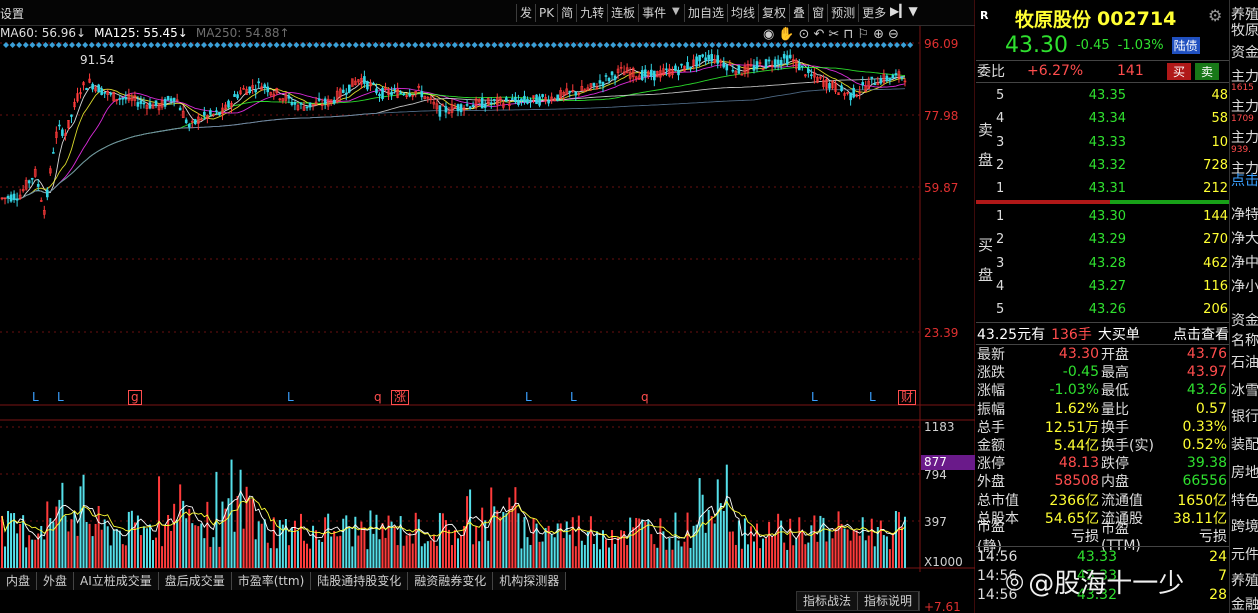 The image size is (1258, 613). Describe the element at coordinates (400, 397) in the screenshot. I see `event-marker: 涨` at that location.